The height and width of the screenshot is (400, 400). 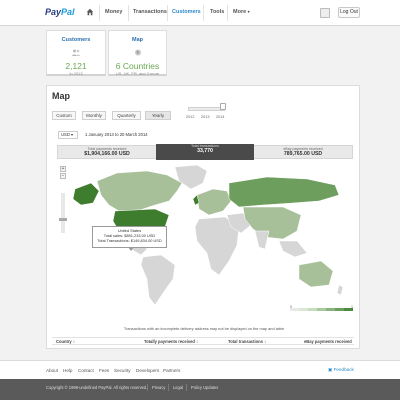 I want to click on footer-link-policy-updates: Policy Updates, so click(x=204, y=387).